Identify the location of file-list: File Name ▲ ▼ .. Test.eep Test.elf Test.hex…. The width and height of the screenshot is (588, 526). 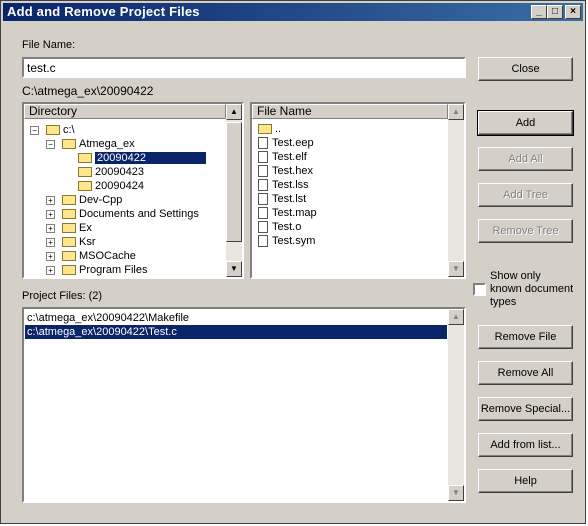
(358, 190).